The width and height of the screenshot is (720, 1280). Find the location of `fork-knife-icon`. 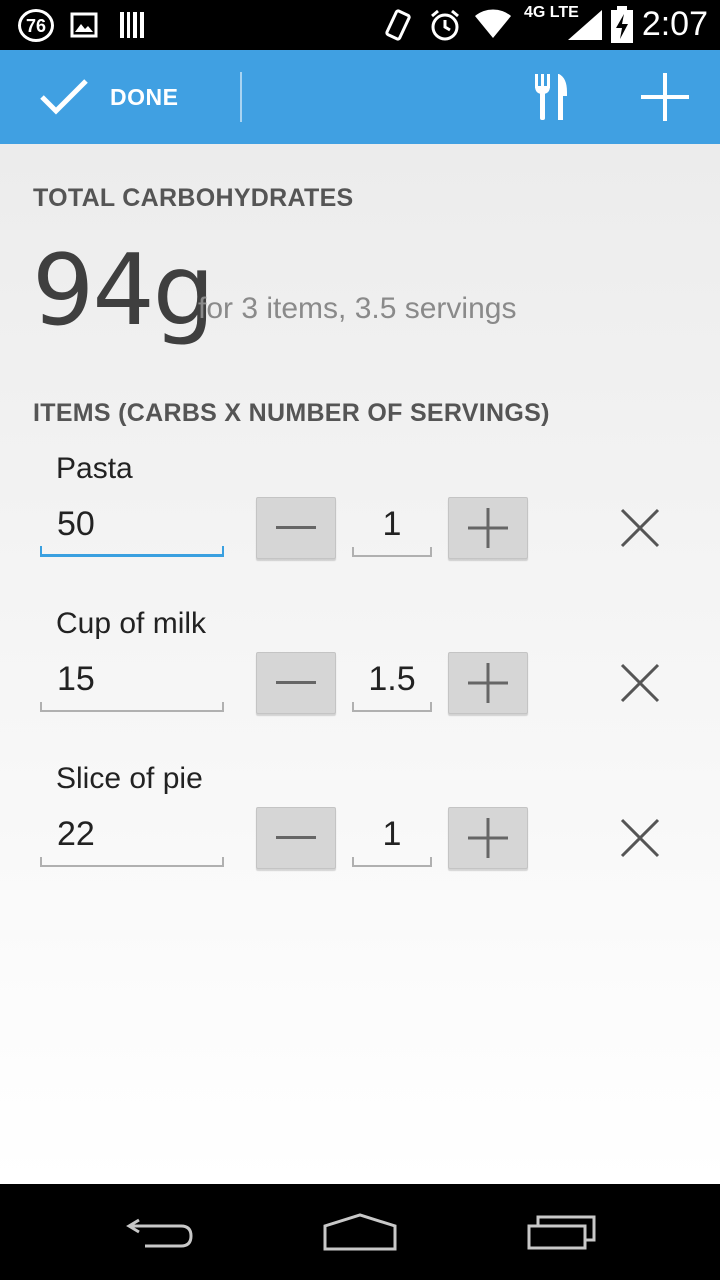

fork-knife-icon is located at coordinates (551, 97).